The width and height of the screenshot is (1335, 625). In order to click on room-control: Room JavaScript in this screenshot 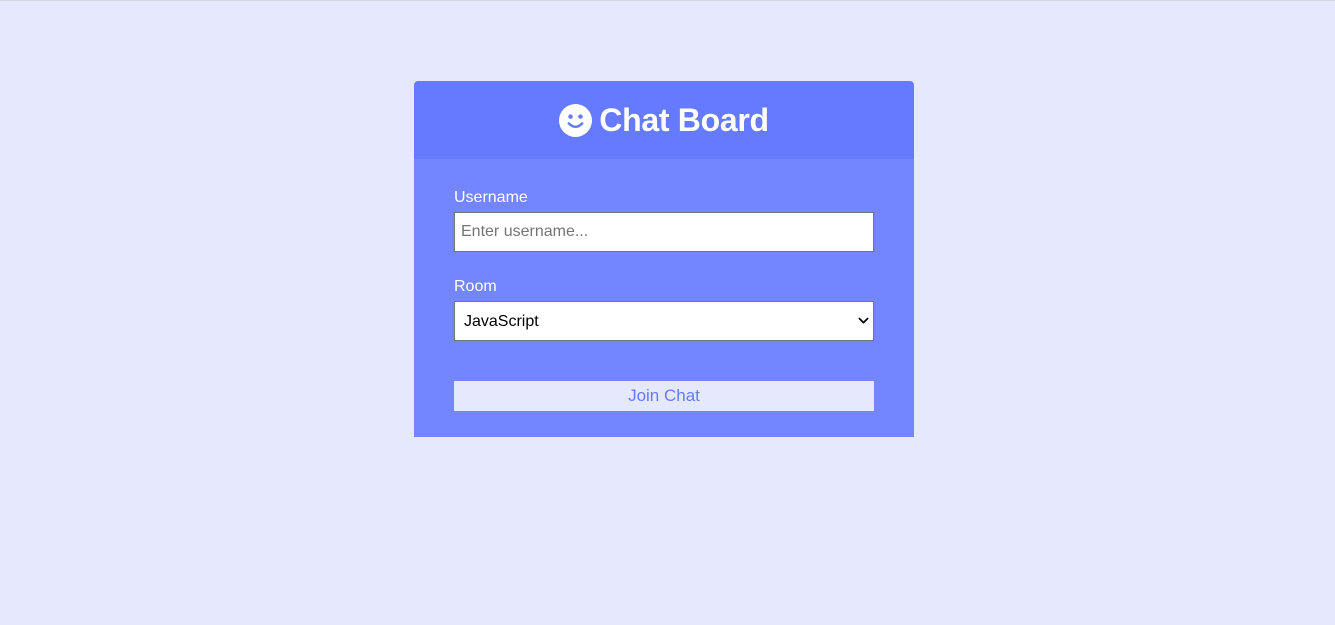, I will do `click(664, 309)`.